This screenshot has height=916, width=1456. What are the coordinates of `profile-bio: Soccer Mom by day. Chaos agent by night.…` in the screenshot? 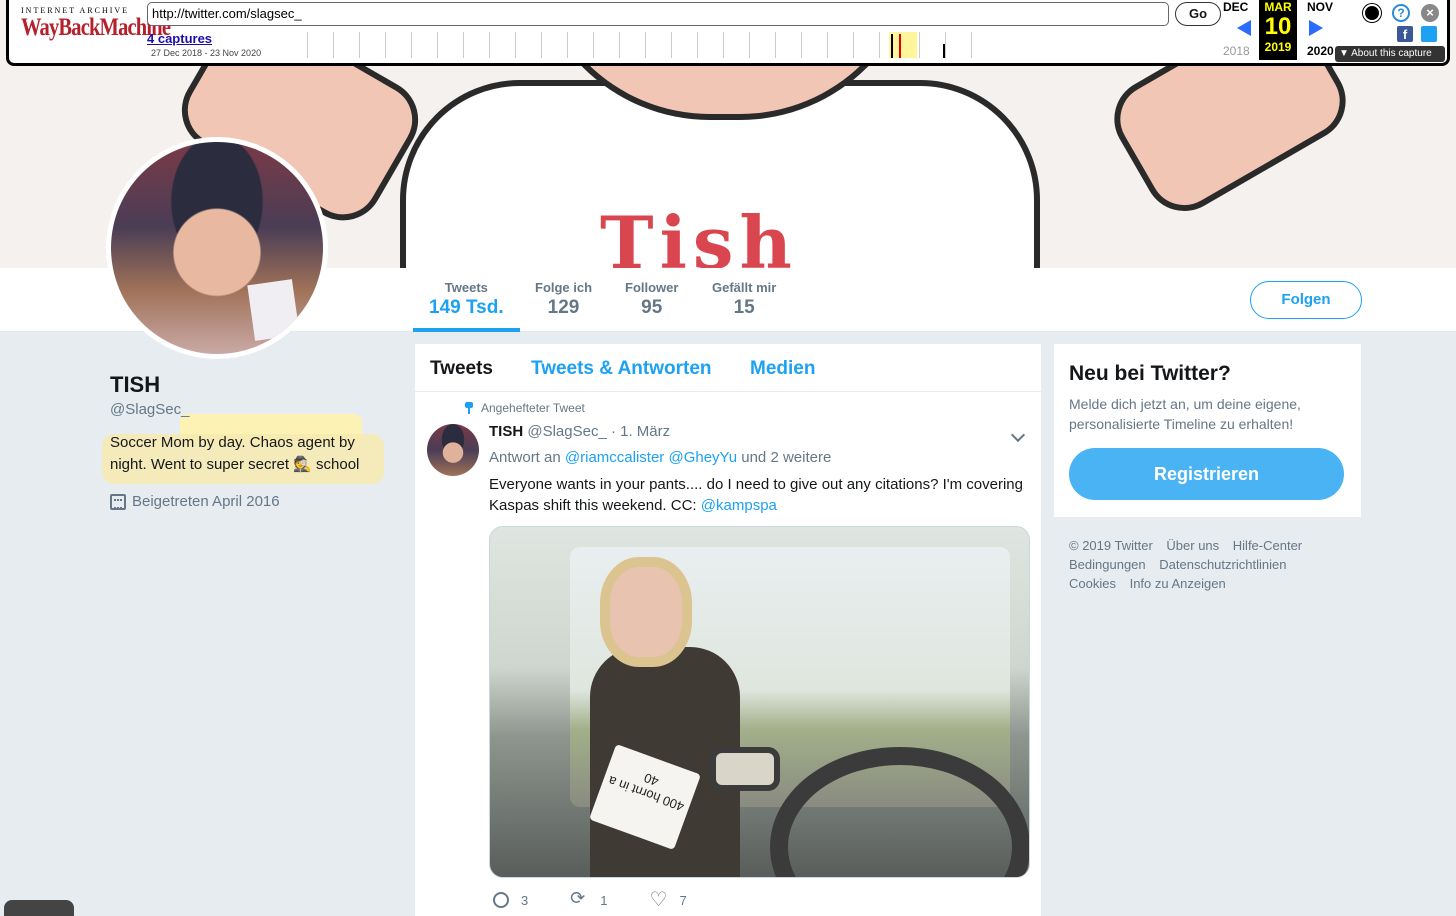 It's located at (244, 450).